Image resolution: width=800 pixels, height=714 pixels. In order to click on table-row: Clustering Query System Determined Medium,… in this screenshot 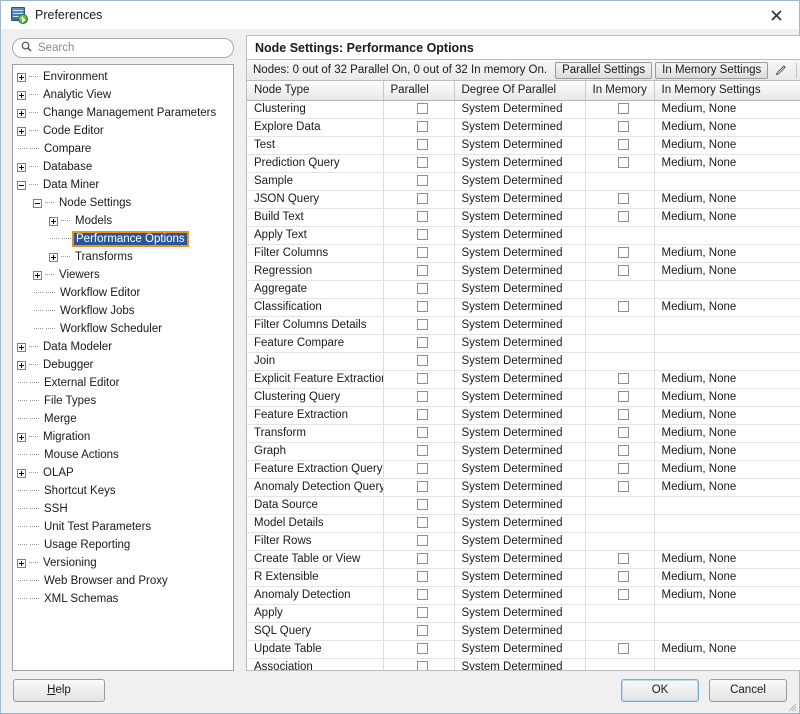, I will do `click(523, 397)`.